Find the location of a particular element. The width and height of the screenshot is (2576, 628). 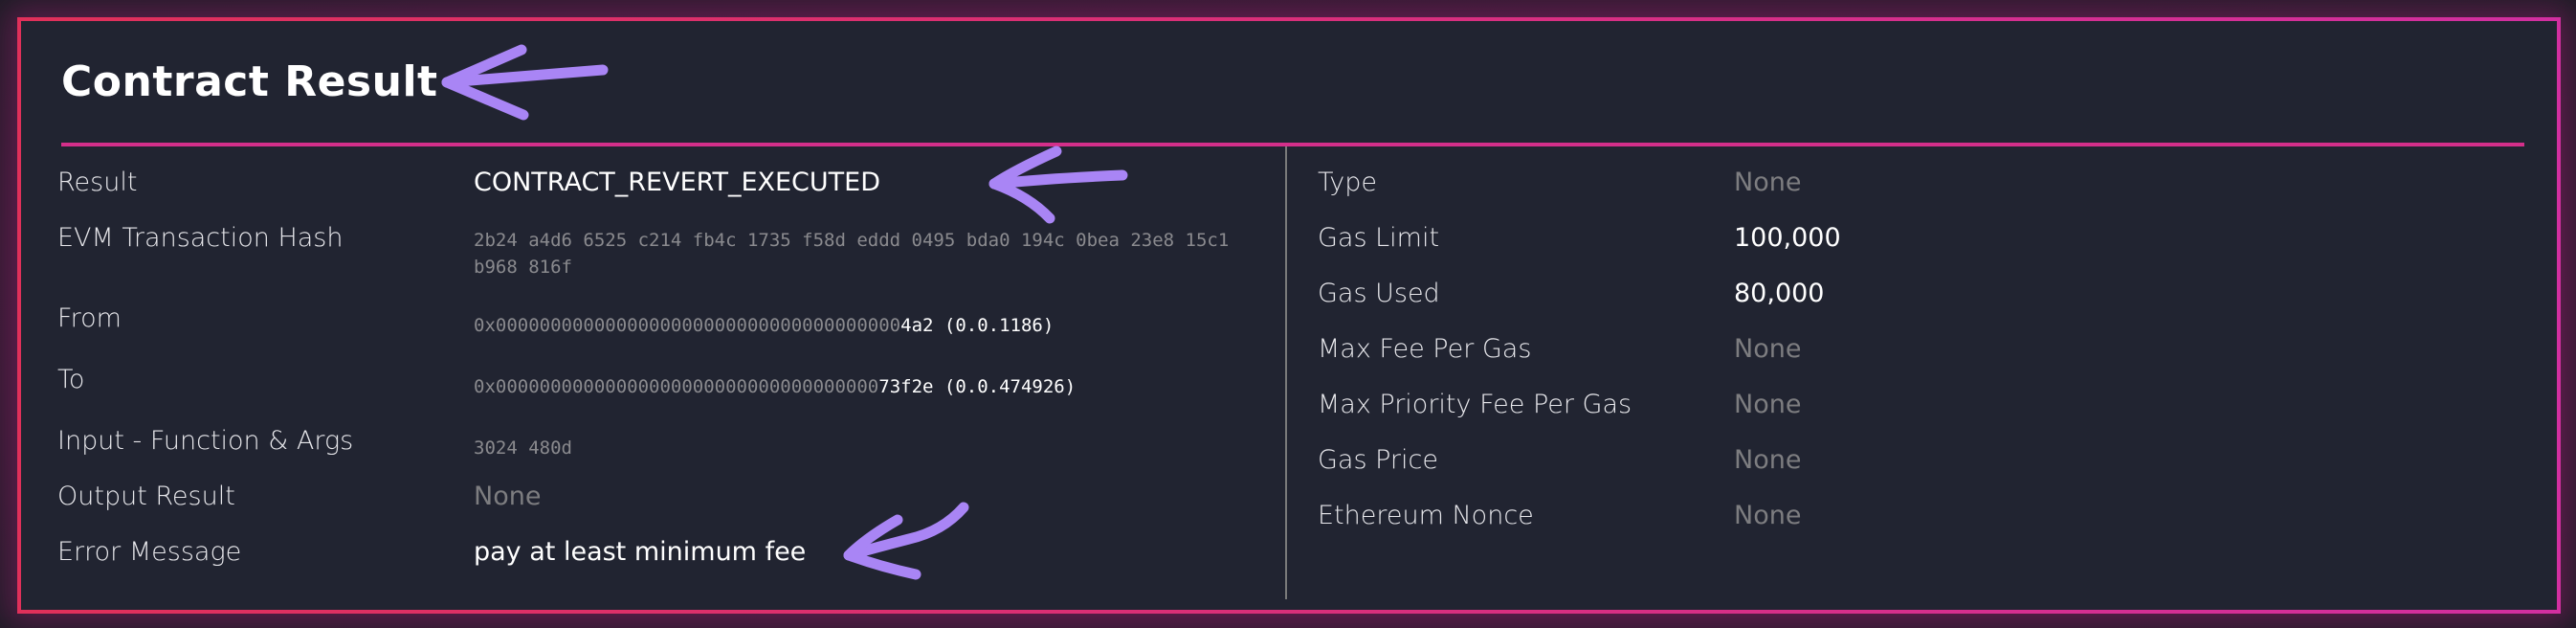

output-result-value: None is located at coordinates (508, 496).